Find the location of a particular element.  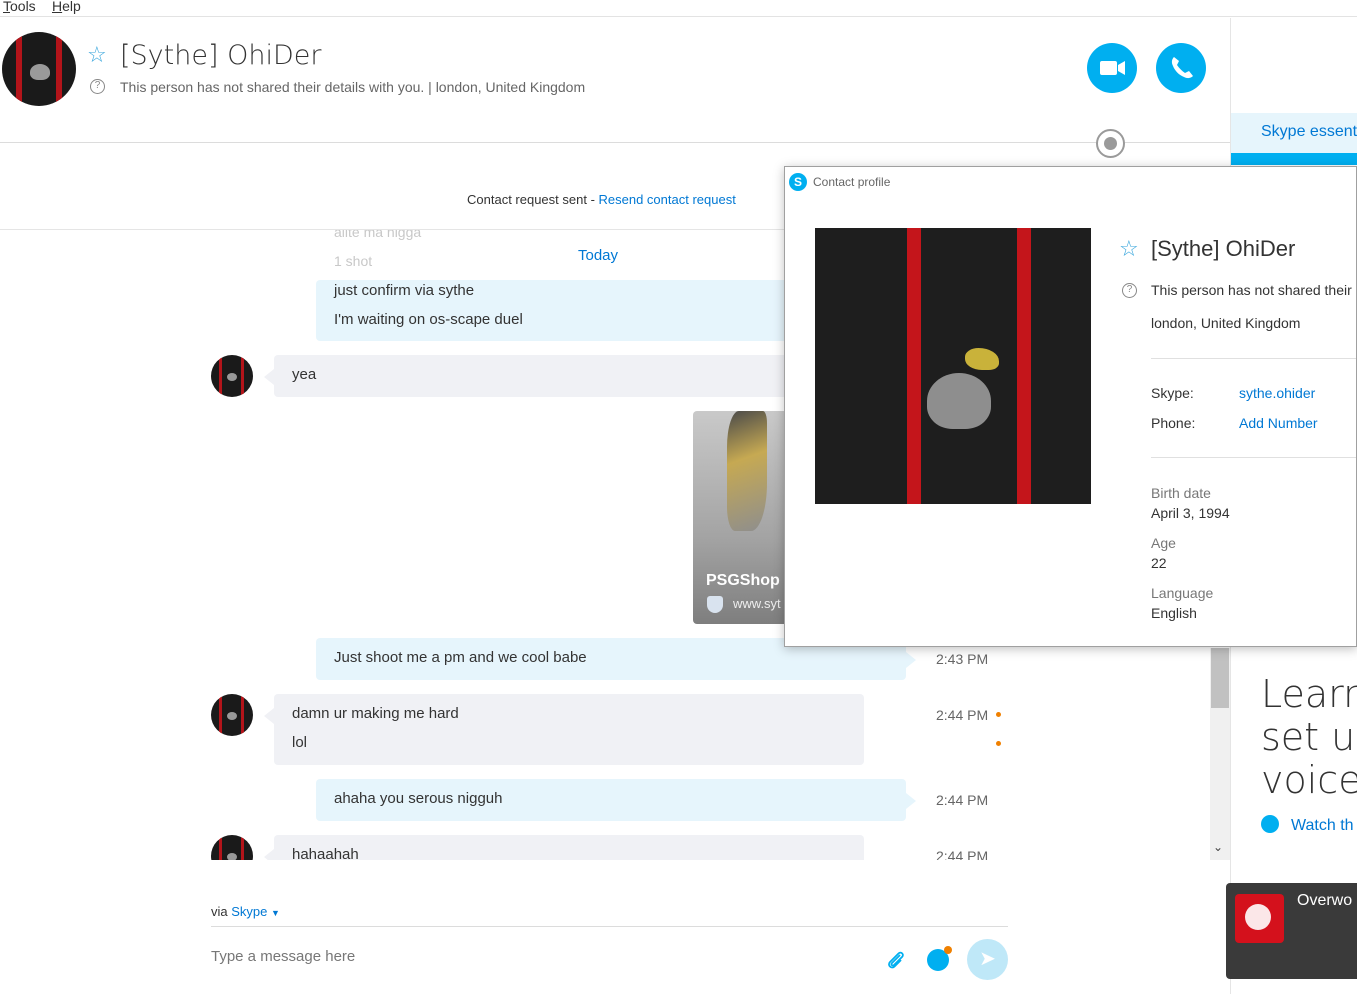

message-input: Type a message here is located at coordinates (283, 956).